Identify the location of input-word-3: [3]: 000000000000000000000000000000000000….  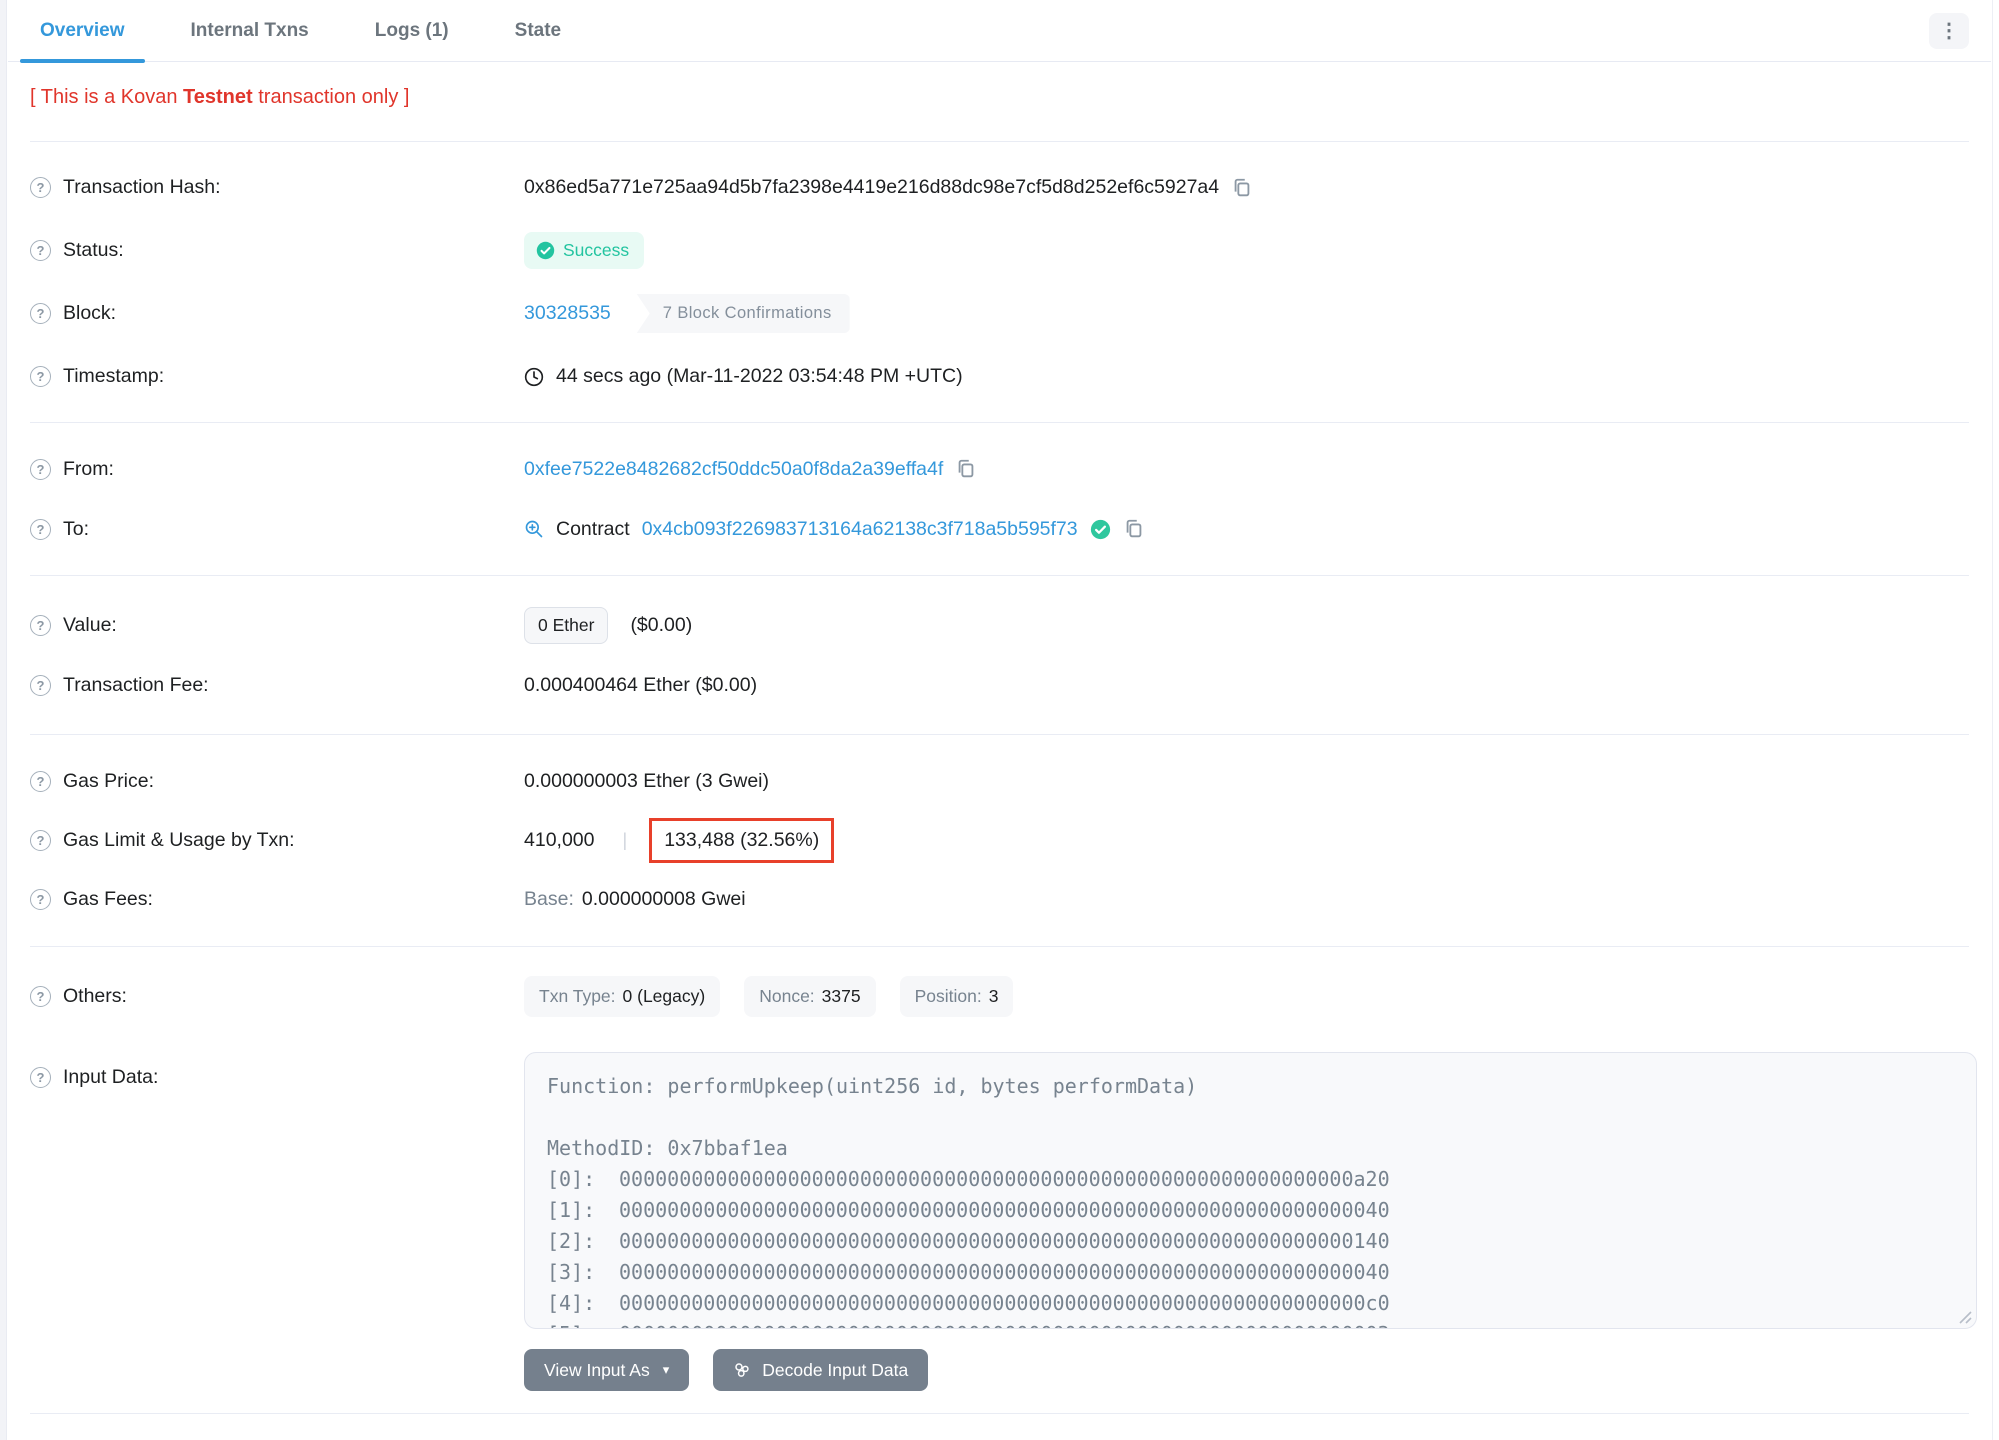
(968, 1272).